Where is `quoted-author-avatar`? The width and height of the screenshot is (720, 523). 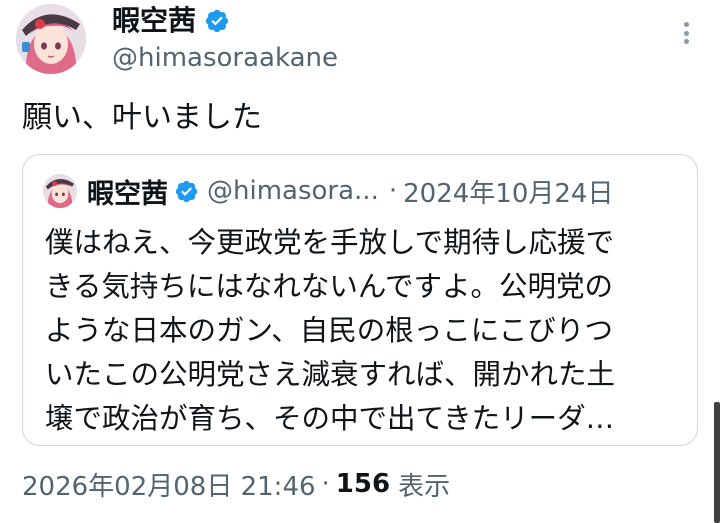 quoted-author-avatar is located at coordinates (60, 191).